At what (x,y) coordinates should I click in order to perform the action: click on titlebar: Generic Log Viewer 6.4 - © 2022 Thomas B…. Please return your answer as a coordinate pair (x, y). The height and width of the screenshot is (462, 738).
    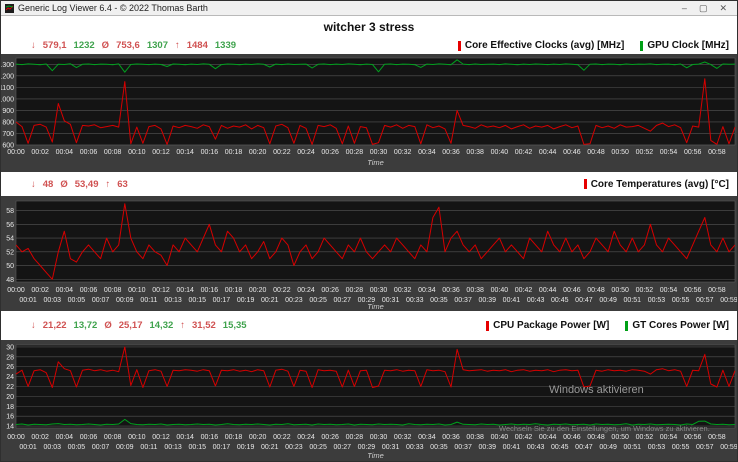
    Looking at the image, I should click on (369, 8).